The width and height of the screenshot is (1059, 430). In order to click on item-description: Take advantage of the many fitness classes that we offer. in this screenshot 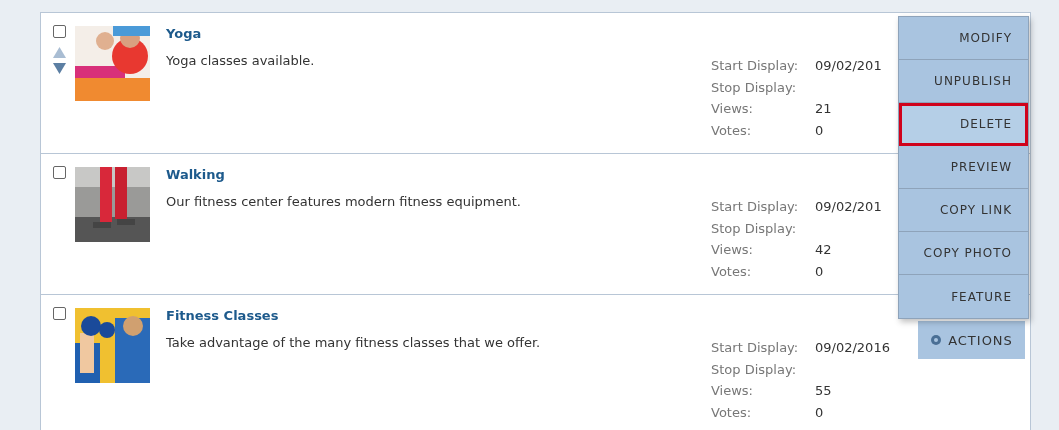, I will do `click(354, 342)`.